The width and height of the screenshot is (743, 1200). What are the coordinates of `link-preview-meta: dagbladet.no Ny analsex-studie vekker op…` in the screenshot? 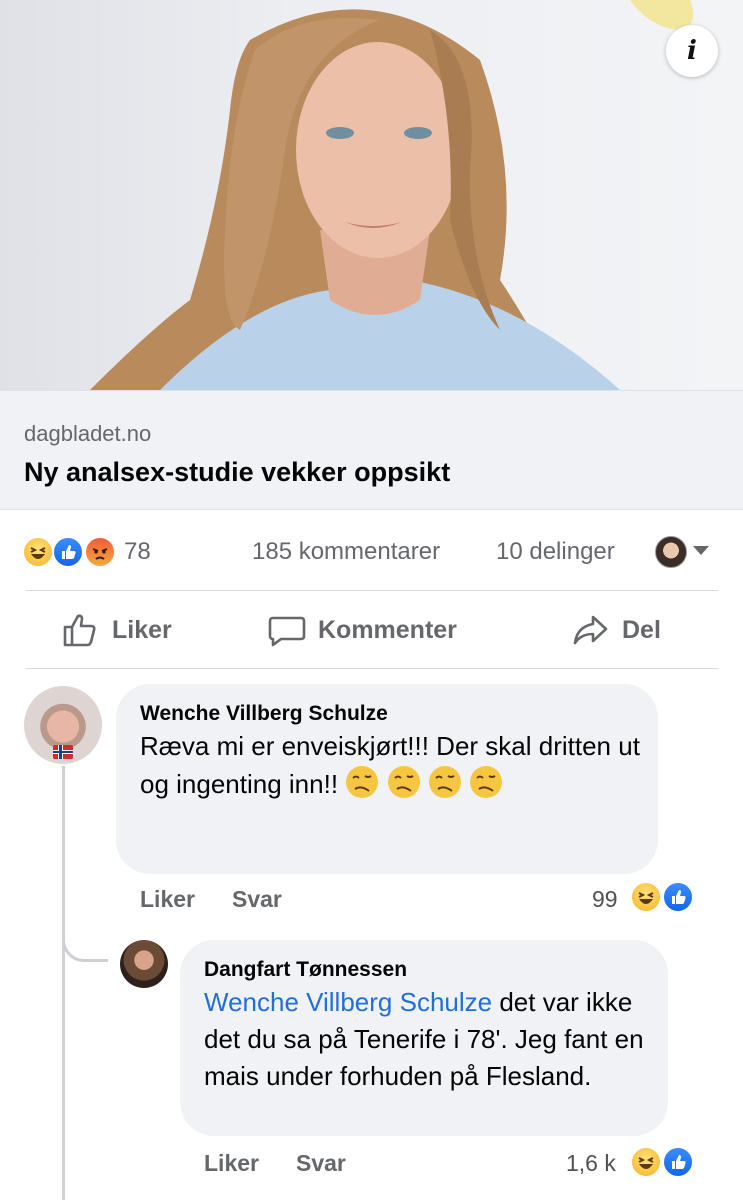 It's located at (371, 450).